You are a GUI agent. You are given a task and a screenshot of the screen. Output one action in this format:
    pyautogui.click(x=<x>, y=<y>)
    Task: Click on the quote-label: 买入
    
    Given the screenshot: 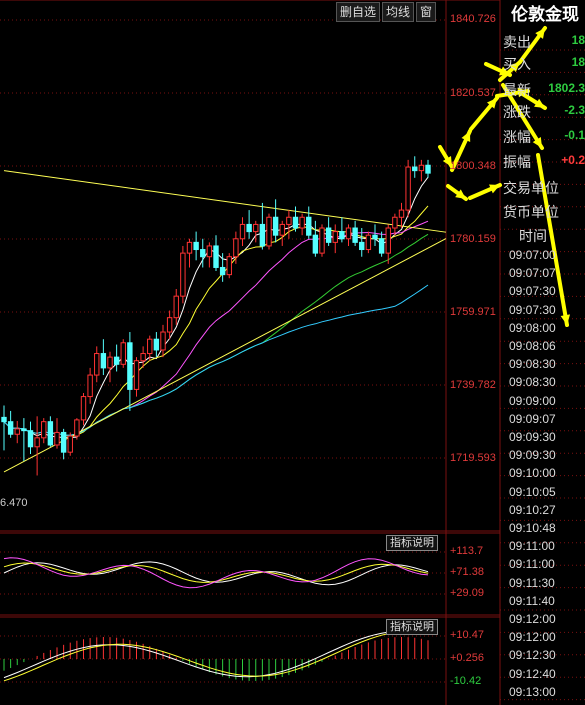 What is the action you would take?
    pyautogui.click(x=517, y=65)
    